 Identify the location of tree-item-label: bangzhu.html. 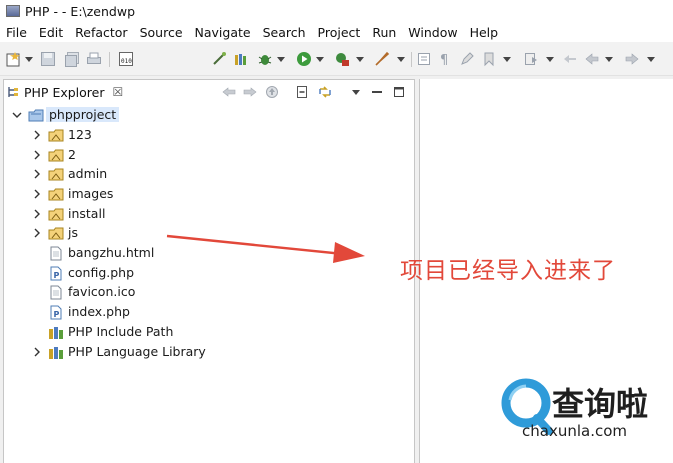
(111, 252).